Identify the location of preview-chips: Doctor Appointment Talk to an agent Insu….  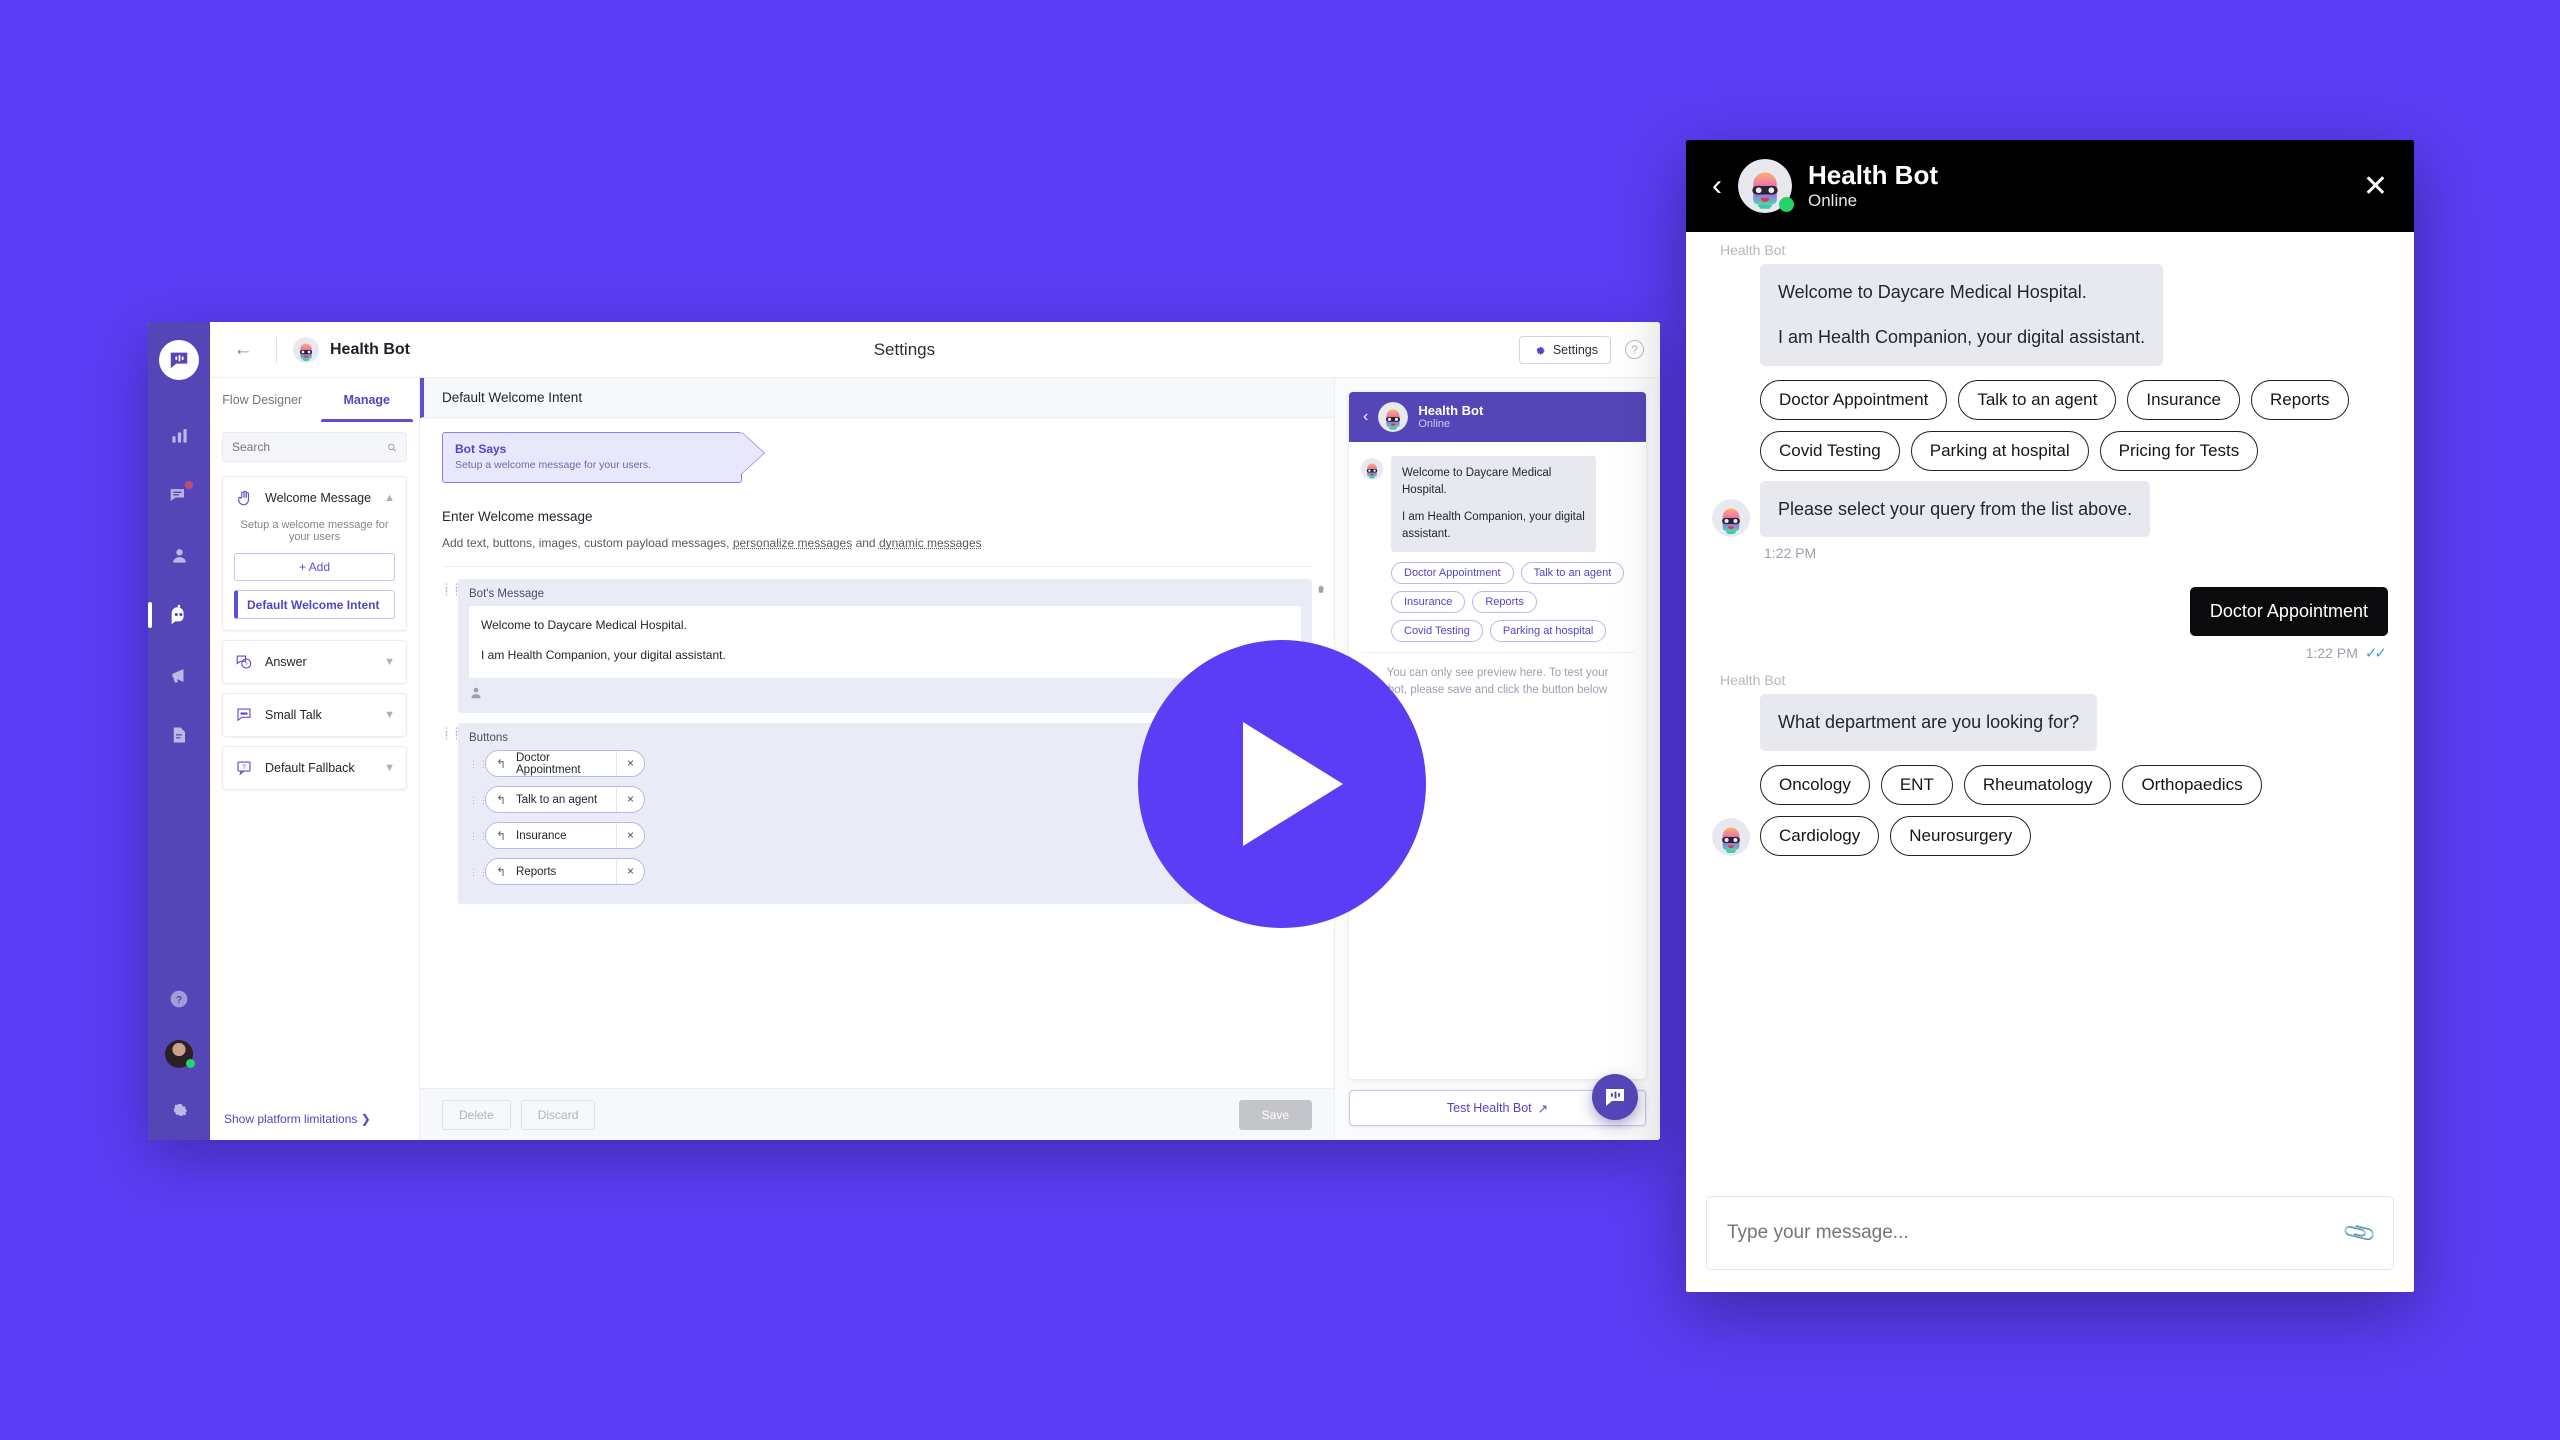
(1512, 602).